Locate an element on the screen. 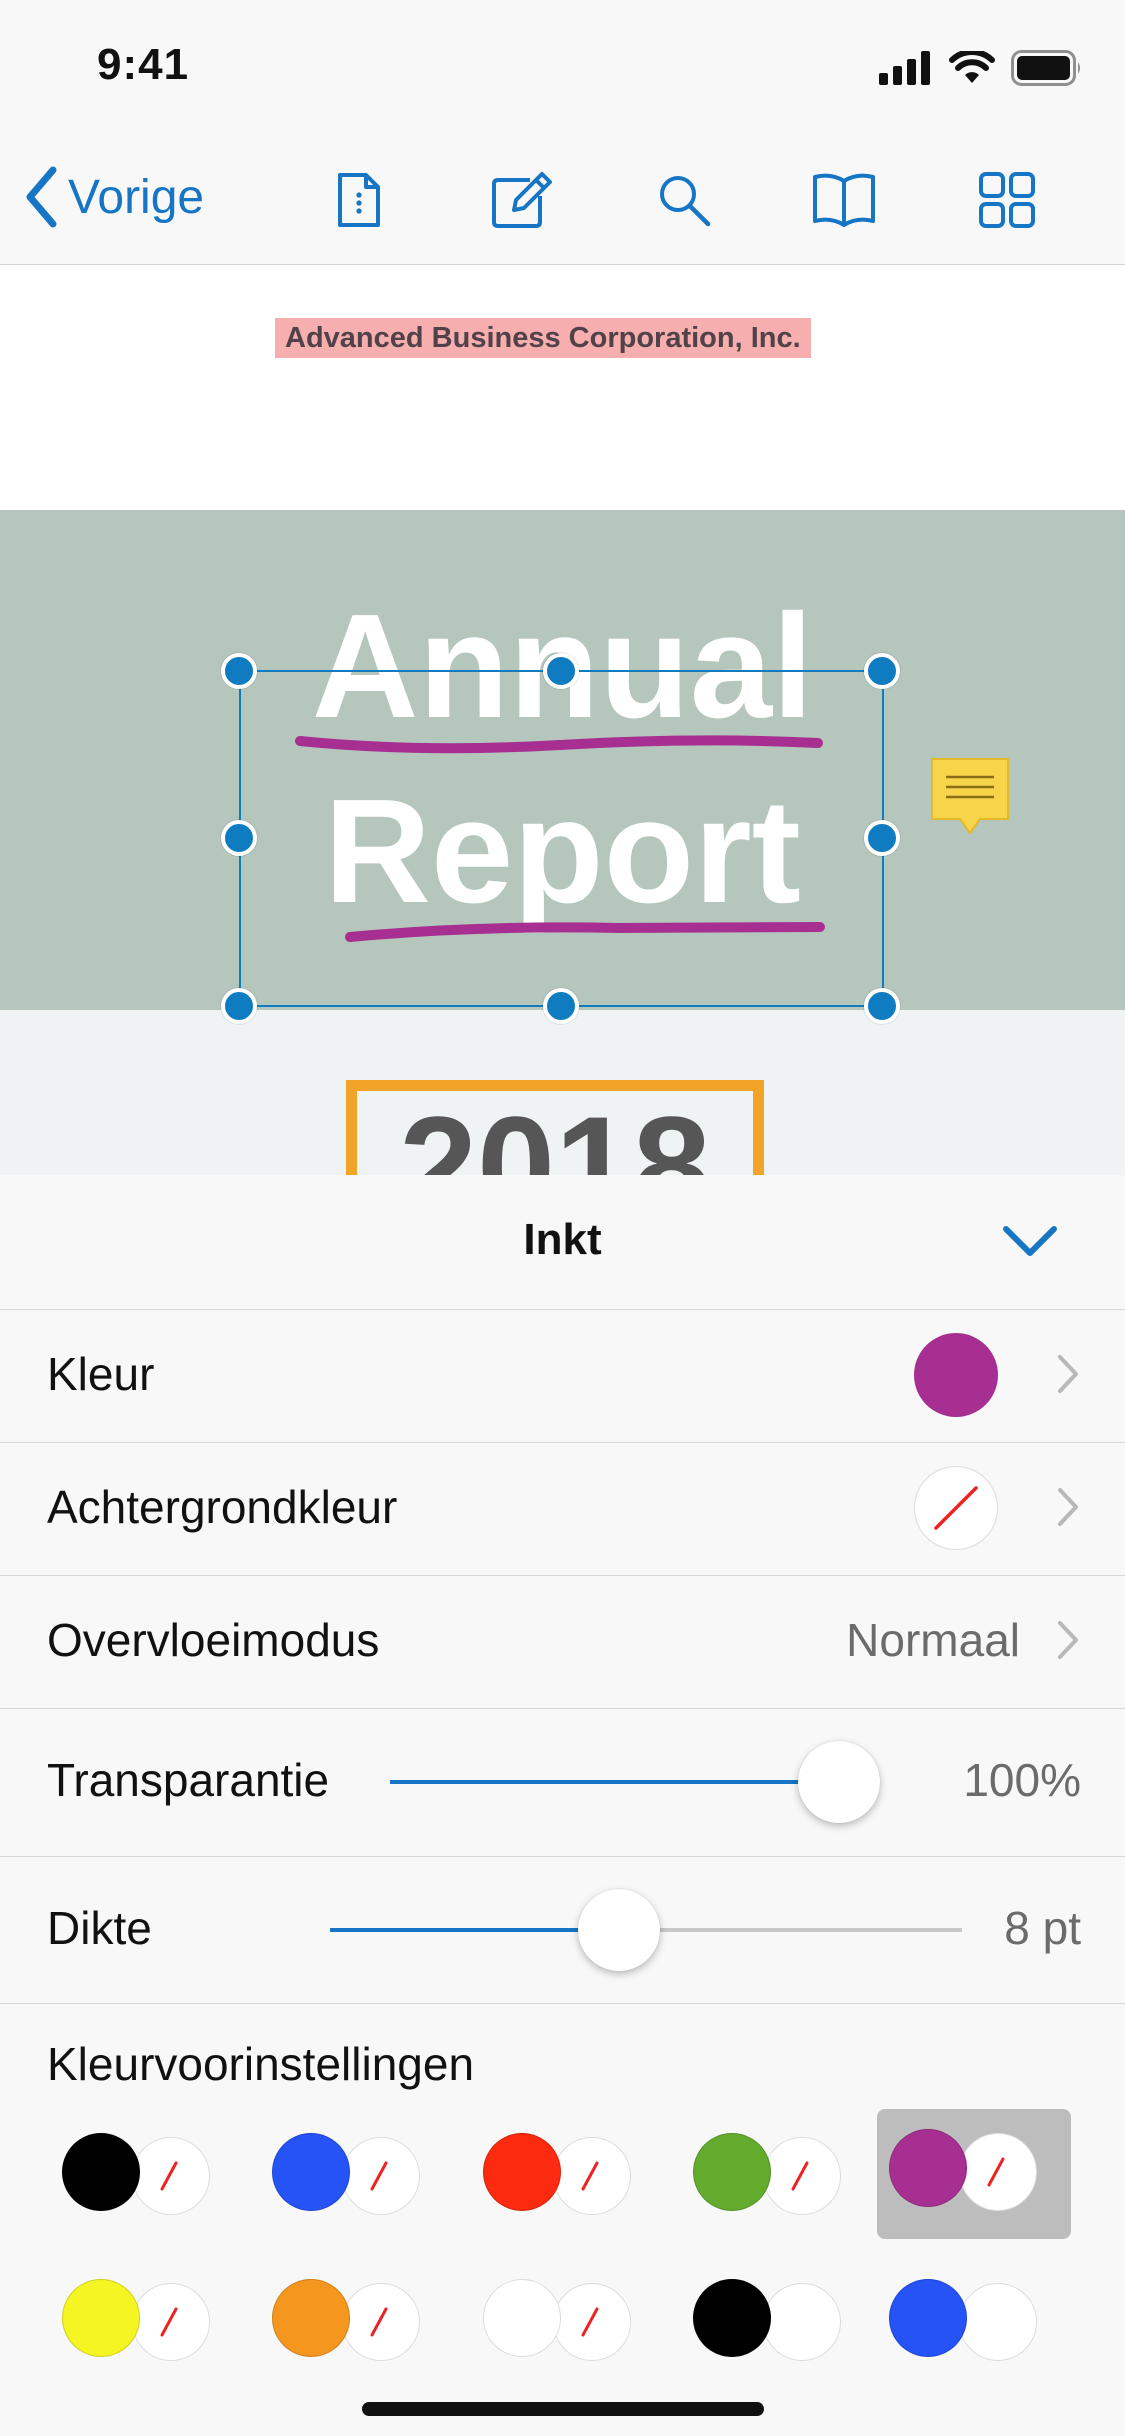 This screenshot has width=1125, height=2436. home-indicator is located at coordinates (563, 2409).